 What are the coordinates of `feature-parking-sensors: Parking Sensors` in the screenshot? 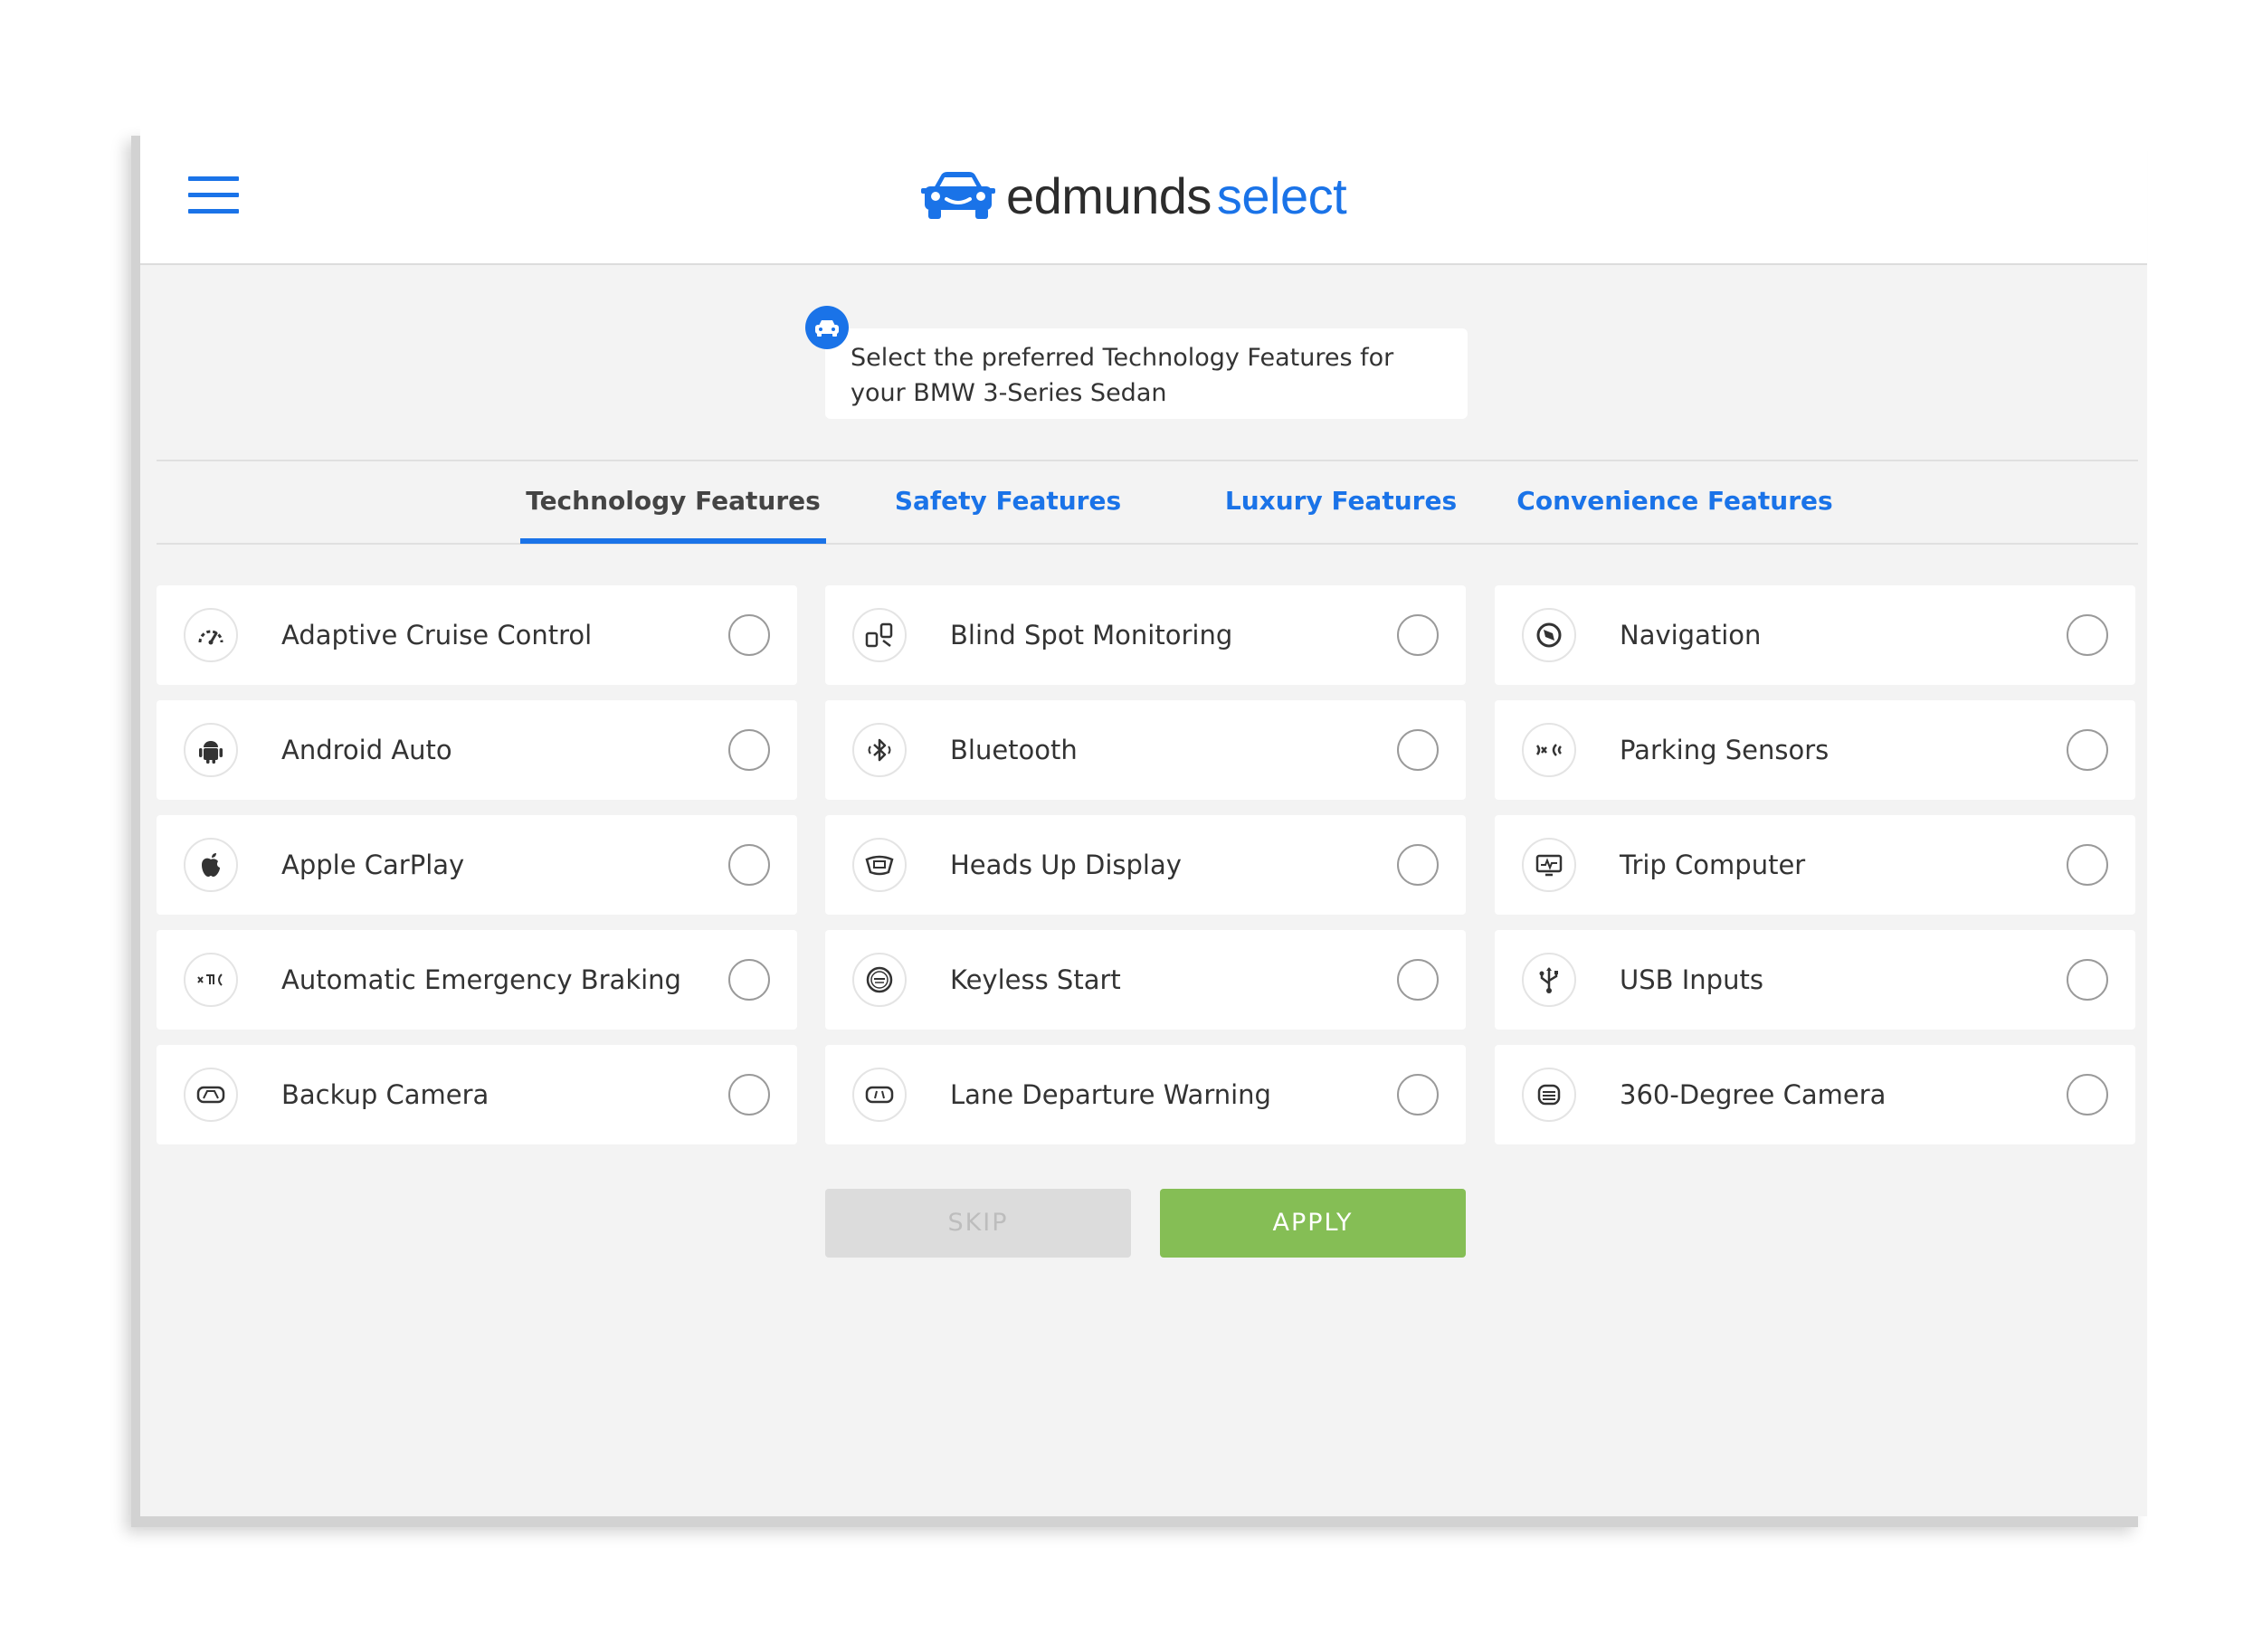 It's located at (1815, 750).